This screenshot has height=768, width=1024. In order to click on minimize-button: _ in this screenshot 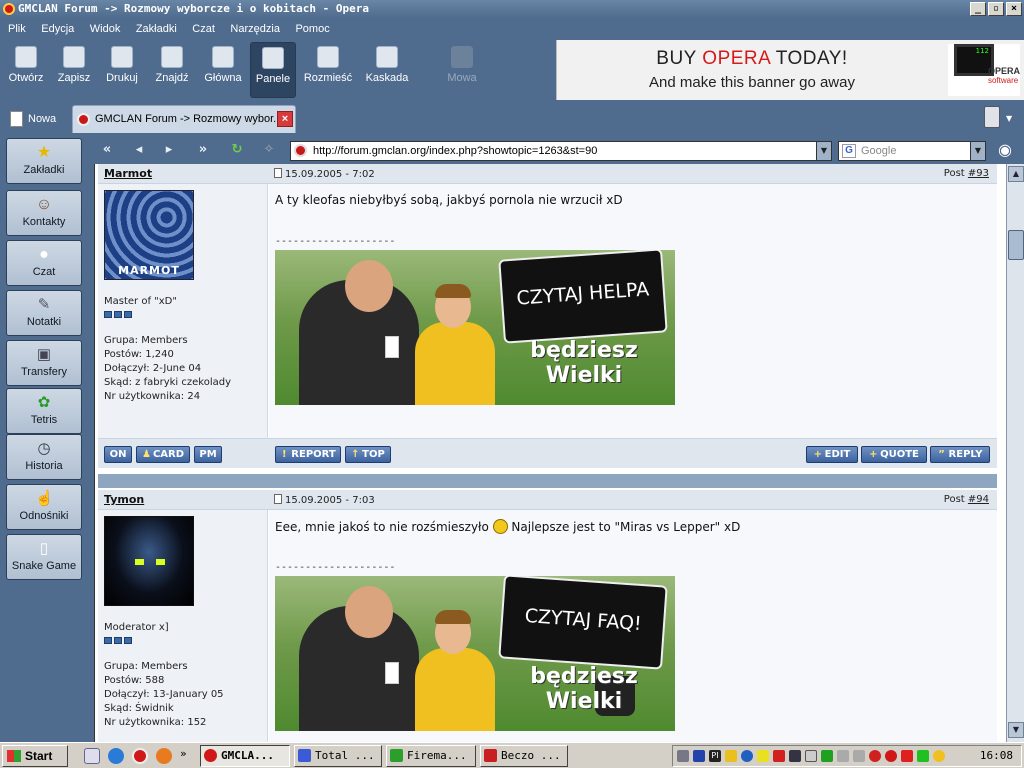, I will do `click(978, 9)`.